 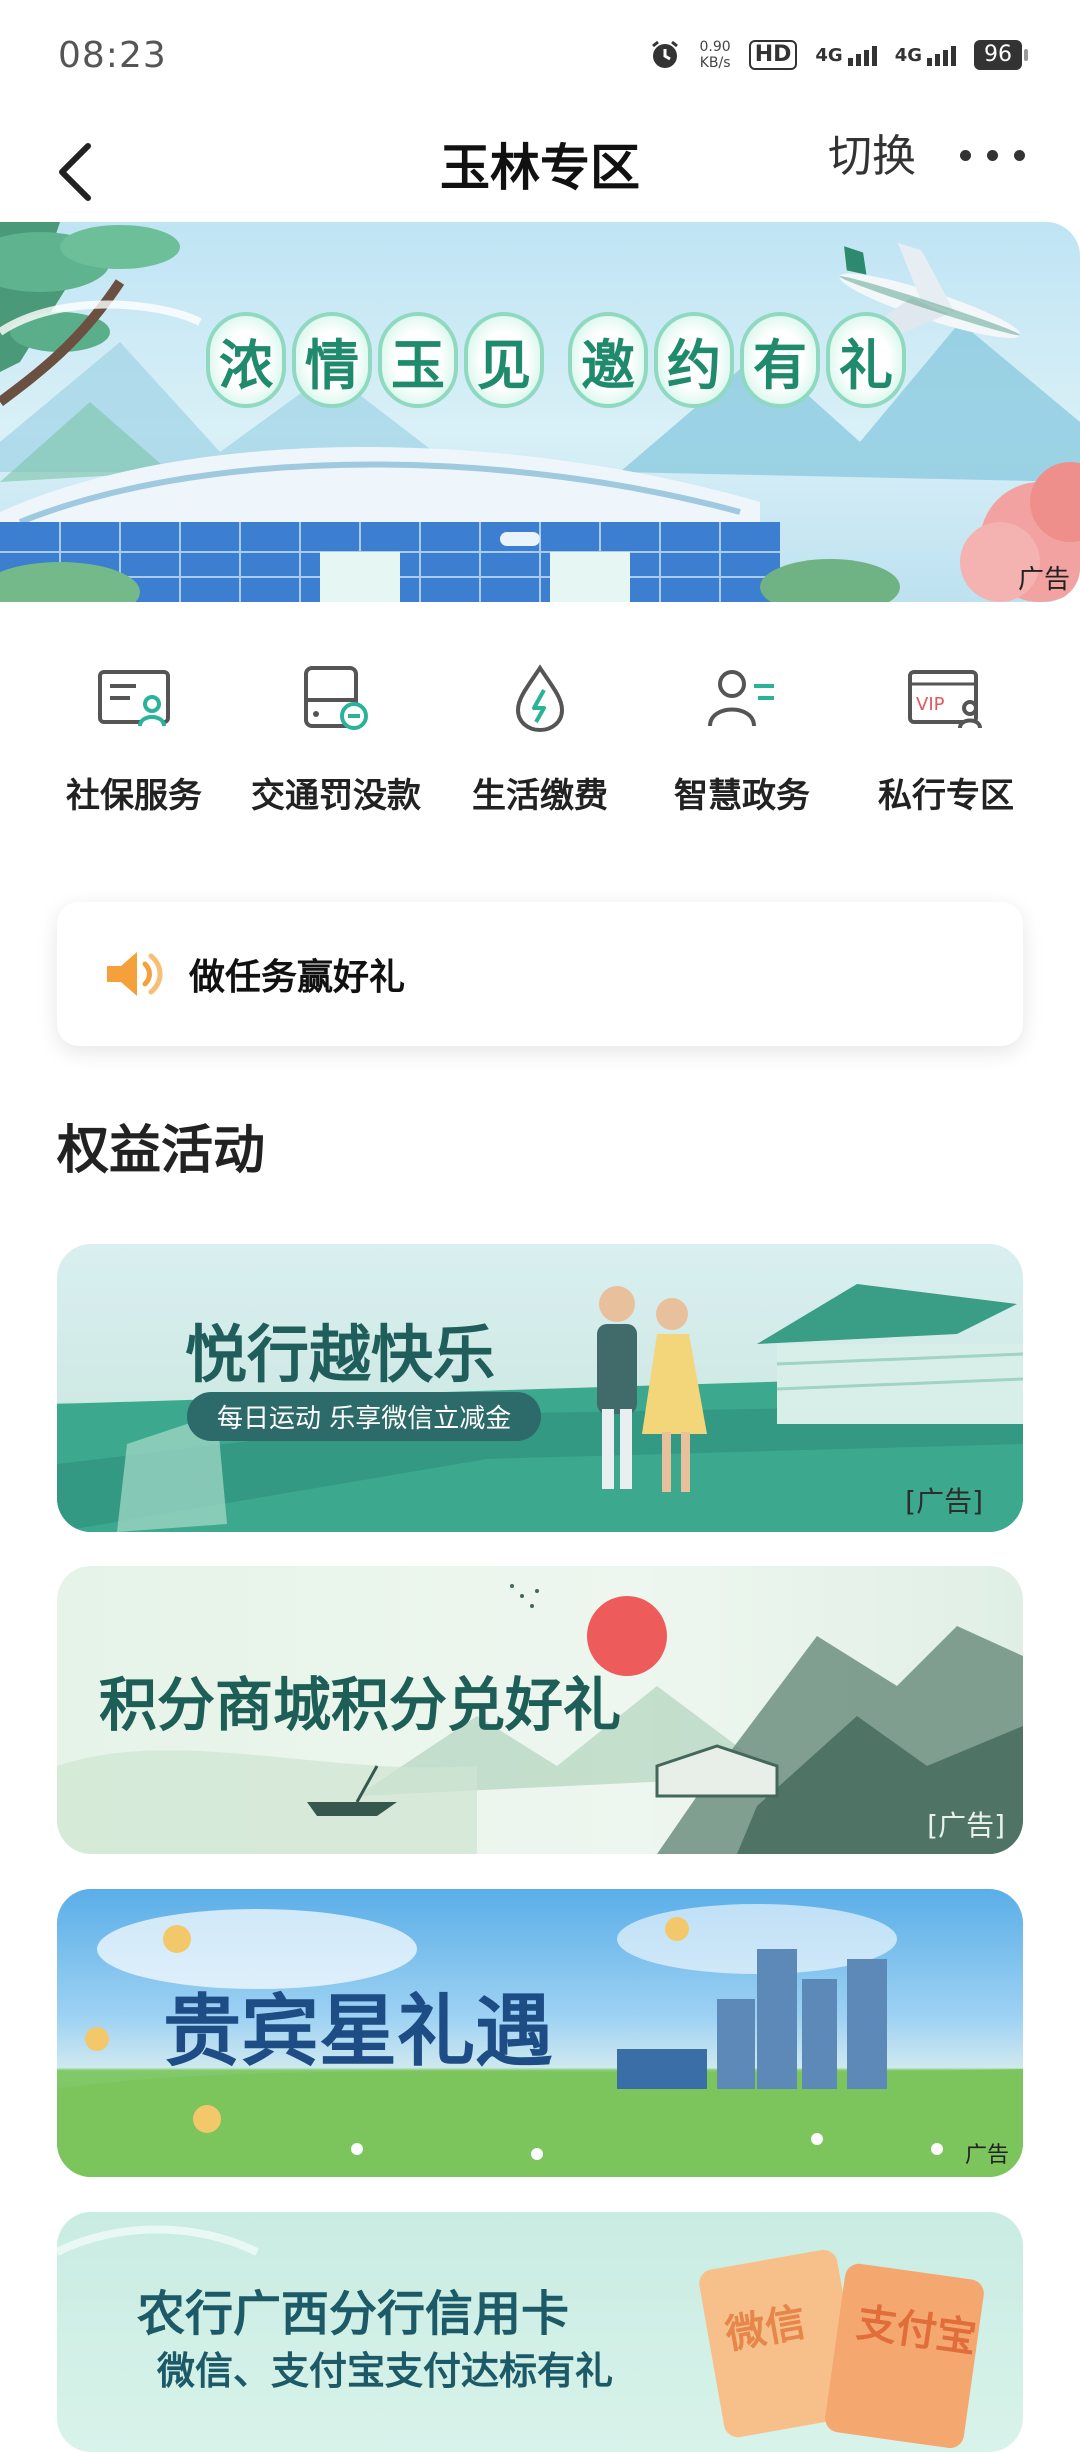 What do you see at coordinates (694, 360) in the screenshot?
I see `banner-char: 约` at bounding box center [694, 360].